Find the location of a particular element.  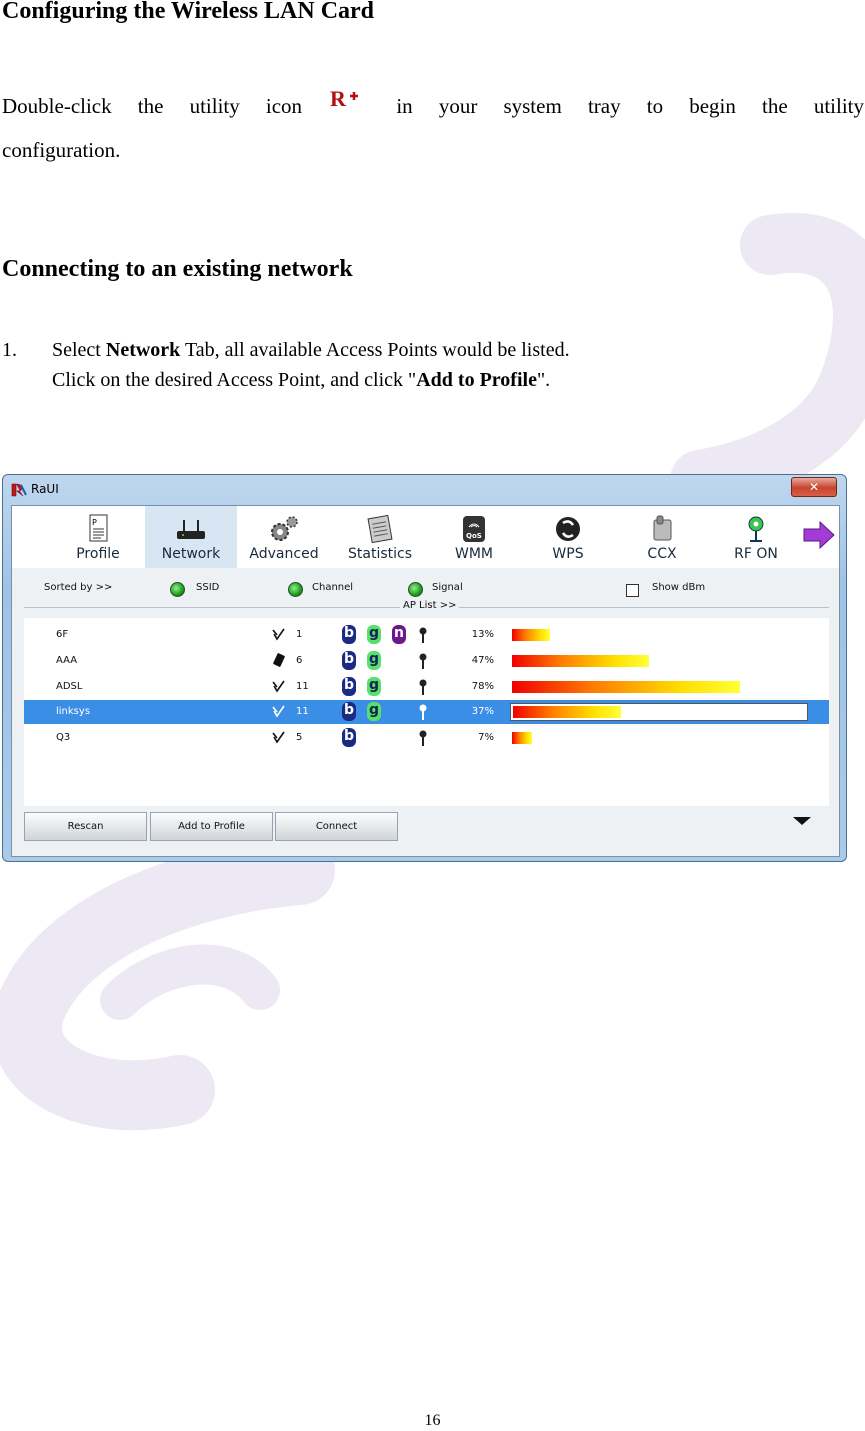

tab-rf-on: RF ON is located at coordinates (756, 537).